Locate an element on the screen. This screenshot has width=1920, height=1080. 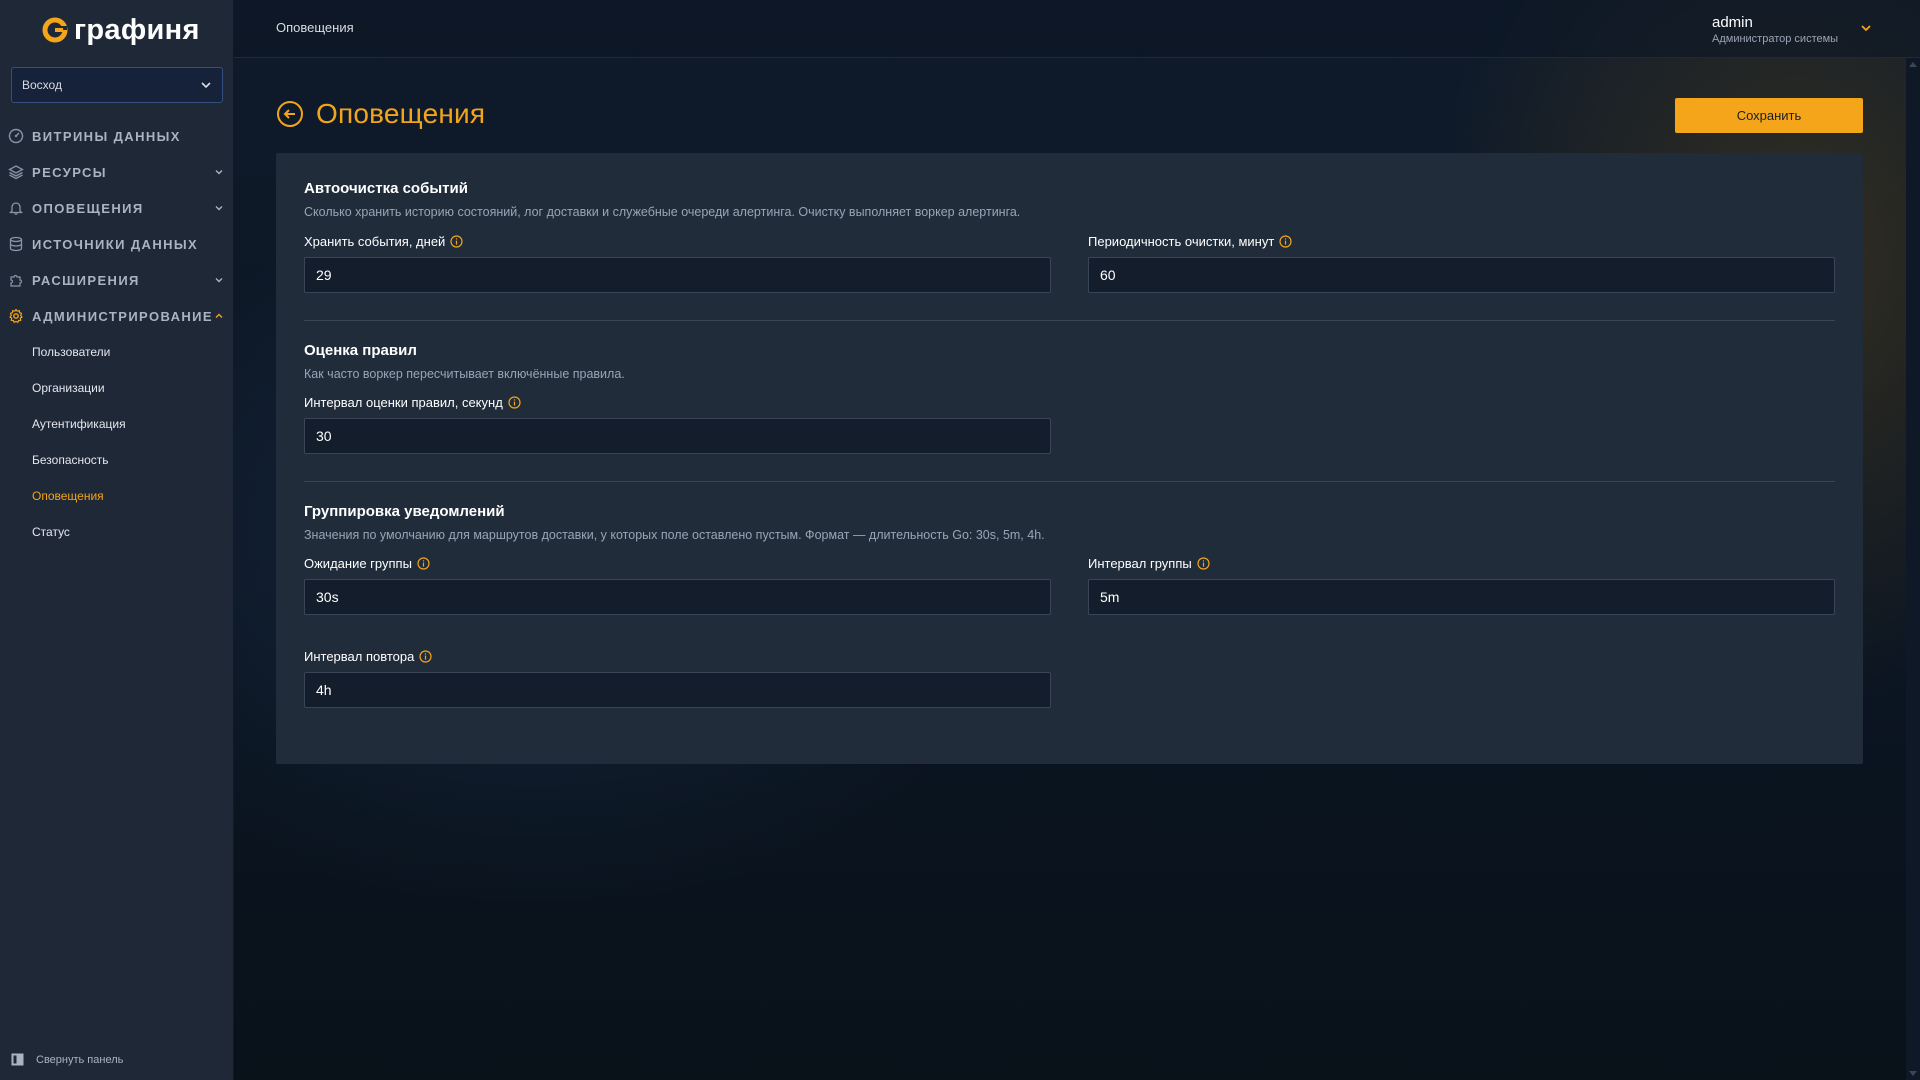
section-title: Автоочистка событий is located at coordinates (386, 188).